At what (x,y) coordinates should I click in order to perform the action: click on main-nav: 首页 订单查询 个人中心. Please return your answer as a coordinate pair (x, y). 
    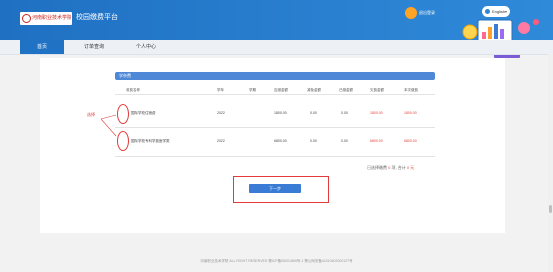
    Looking at the image, I should click on (276, 47).